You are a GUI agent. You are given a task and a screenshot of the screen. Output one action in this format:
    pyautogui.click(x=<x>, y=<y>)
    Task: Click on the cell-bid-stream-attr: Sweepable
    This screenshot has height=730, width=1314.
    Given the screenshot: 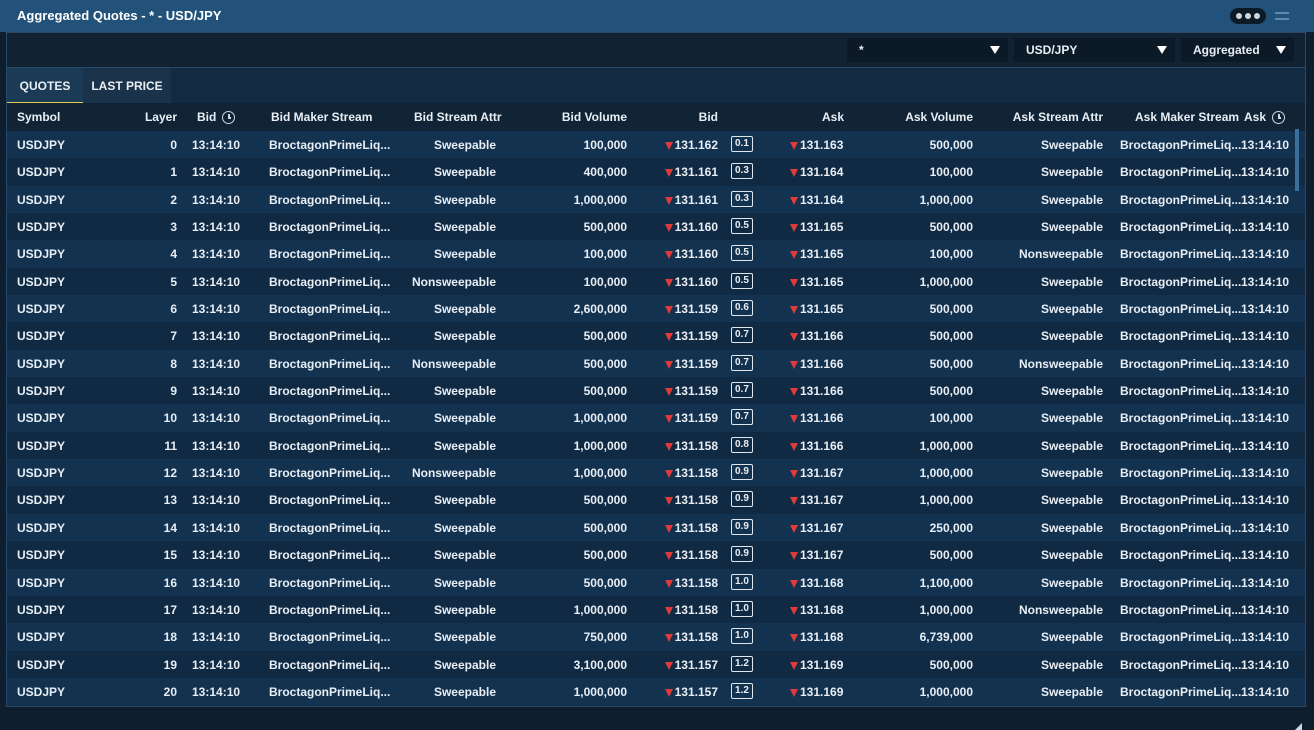 What is the action you would take?
    pyautogui.click(x=464, y=227)
    